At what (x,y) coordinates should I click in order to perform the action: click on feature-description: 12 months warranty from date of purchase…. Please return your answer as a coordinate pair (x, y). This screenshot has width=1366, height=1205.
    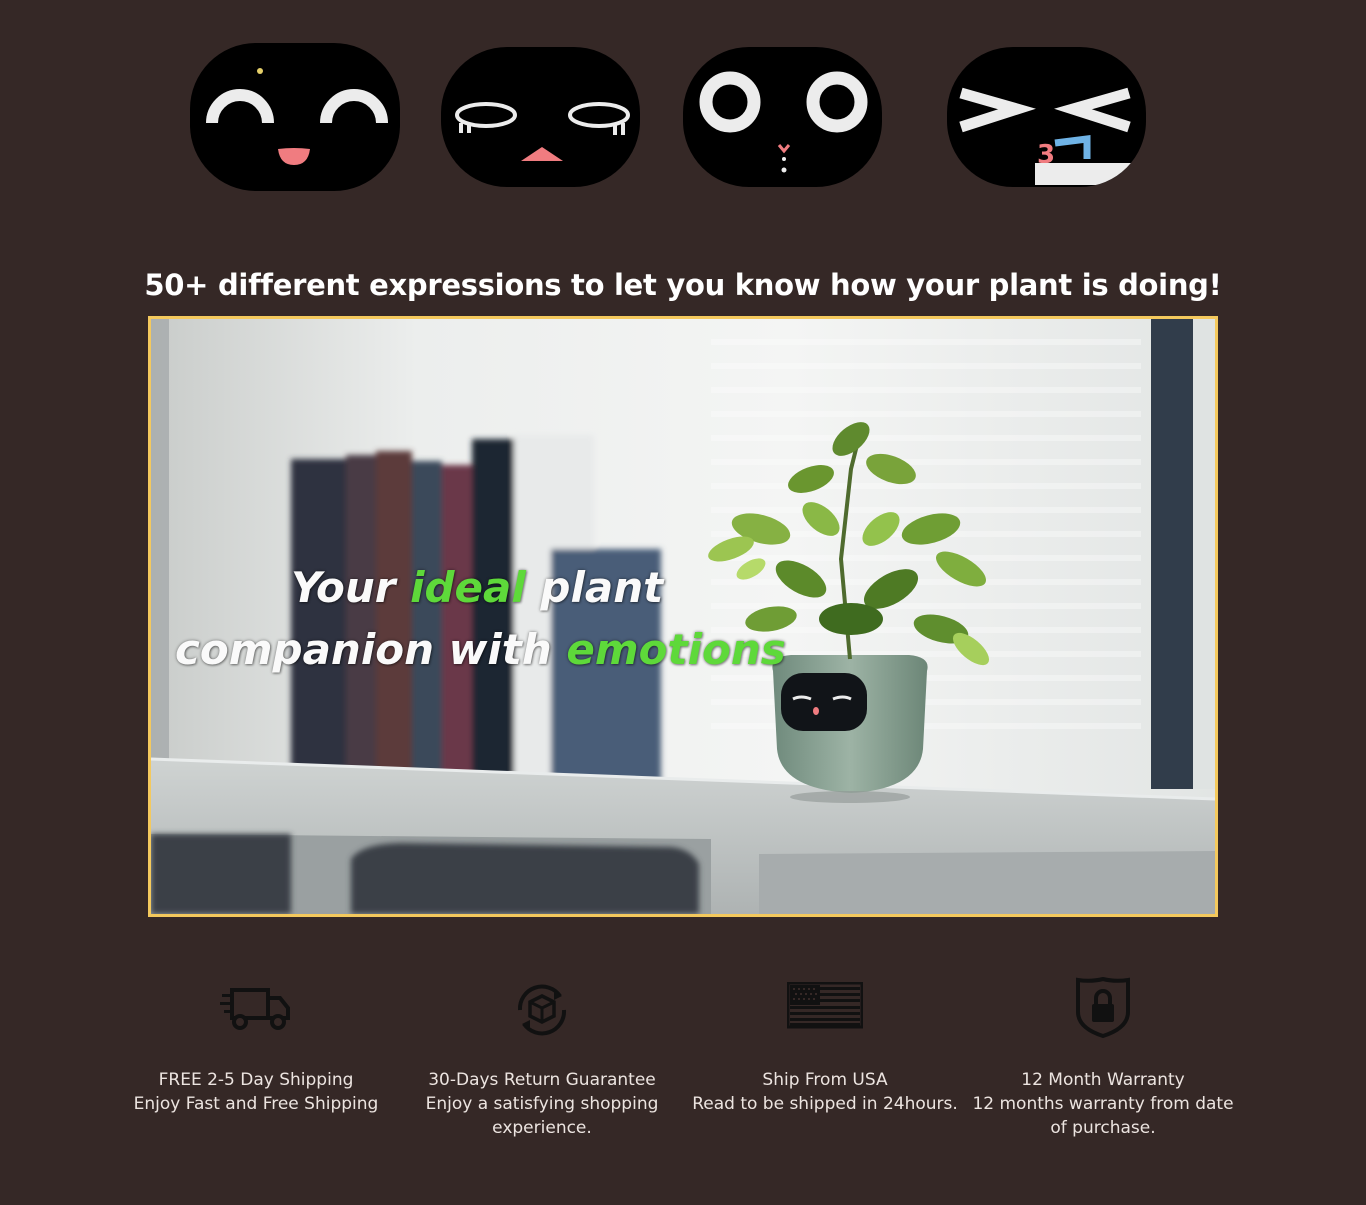
    Looking at the image, I should click on (1103, 1116).